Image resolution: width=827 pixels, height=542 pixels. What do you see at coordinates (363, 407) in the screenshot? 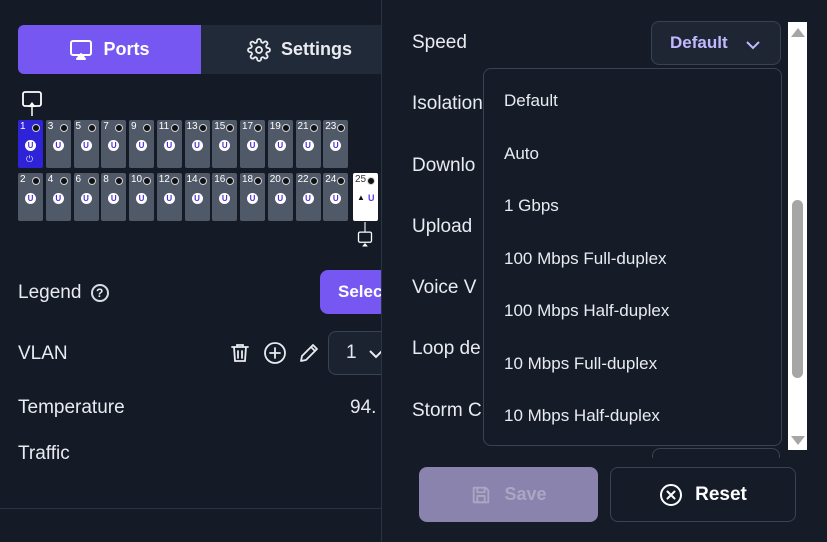
I see `temperature-value: 94.` at bounding box center [363, 407].